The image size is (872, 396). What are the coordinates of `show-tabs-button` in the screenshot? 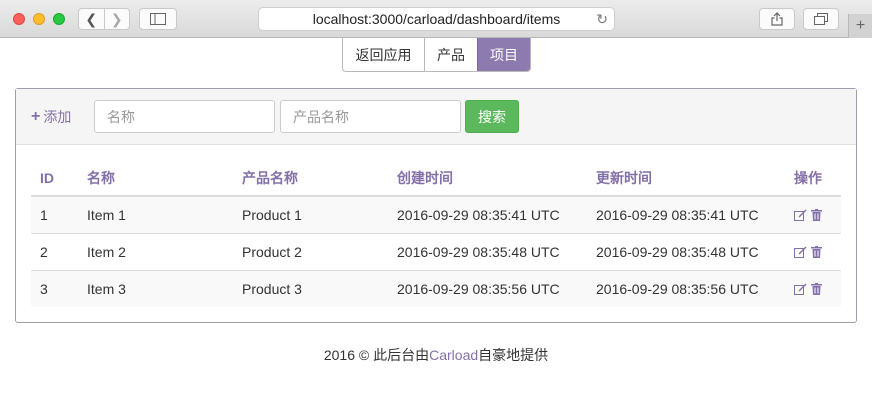 It's located at (821, 19).